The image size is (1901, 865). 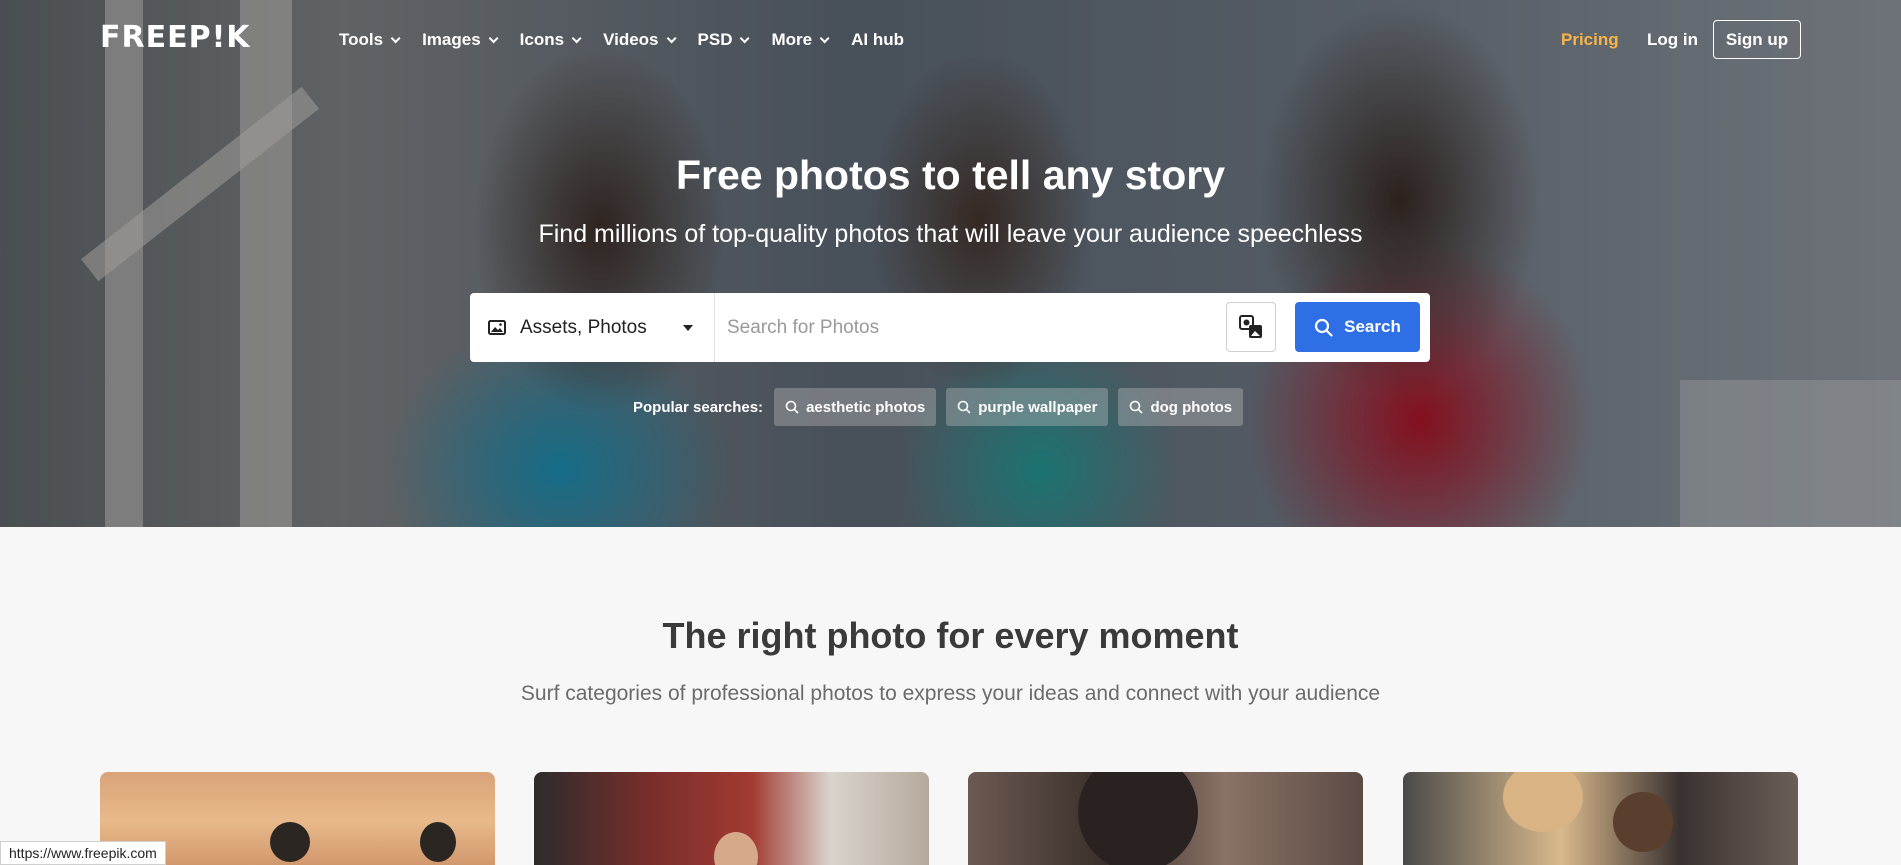 What do you see at coordinates (497, 327) in the screenshot?
I see `image-icon` at bounding box center [497, 327].